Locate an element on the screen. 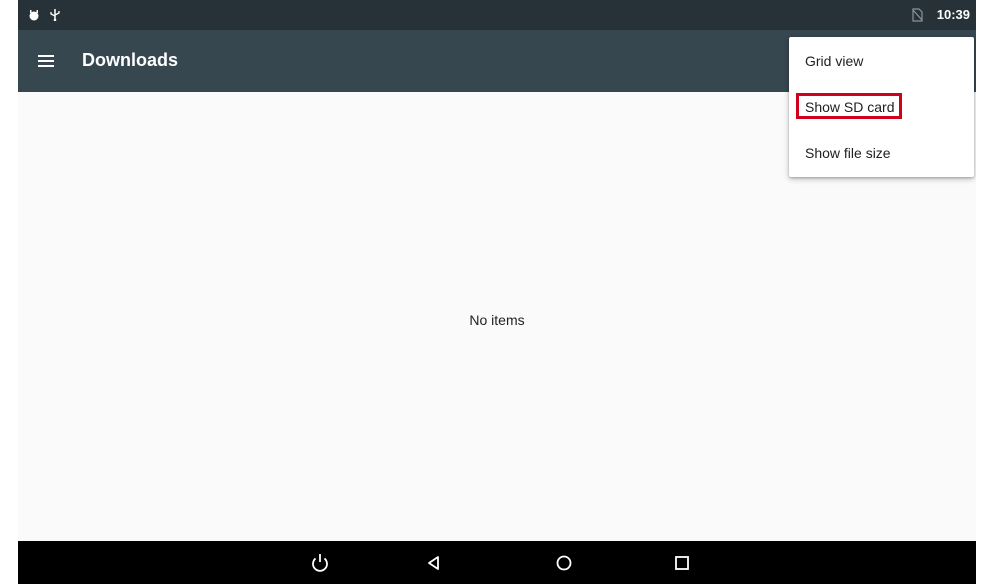 The width and height of the screenshot is (993, 584). home-icon is located at coordinates (564, 563).